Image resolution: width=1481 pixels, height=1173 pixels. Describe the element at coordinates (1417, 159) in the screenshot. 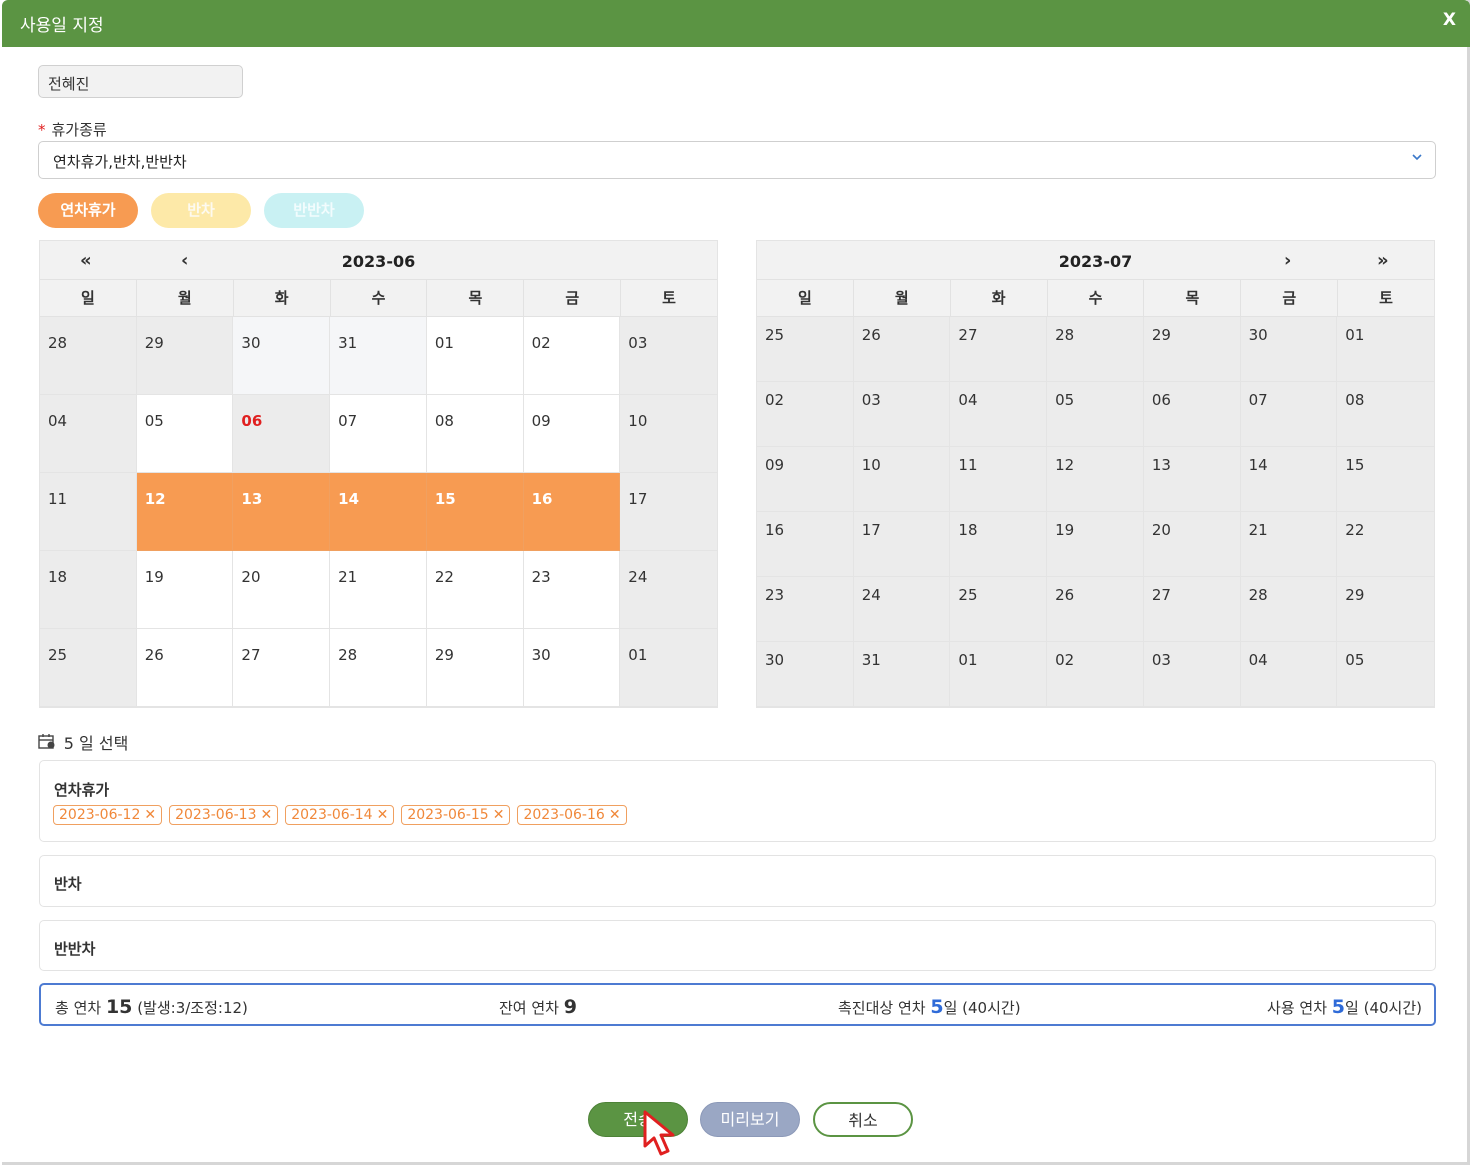

I see `chevron-down-icon` at that location.